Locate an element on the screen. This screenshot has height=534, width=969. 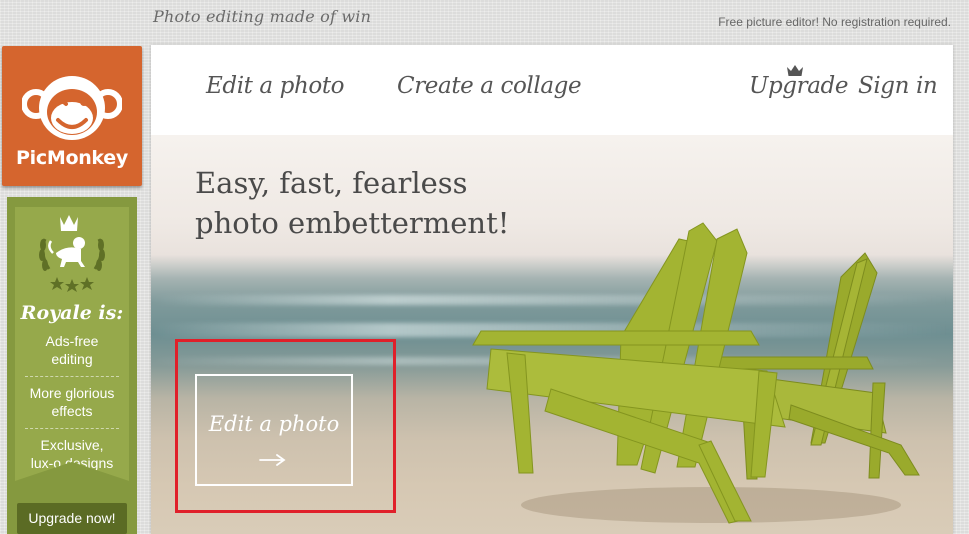
edit-photo-cta-button: Edit a photo is located at coordinates (274, 430).